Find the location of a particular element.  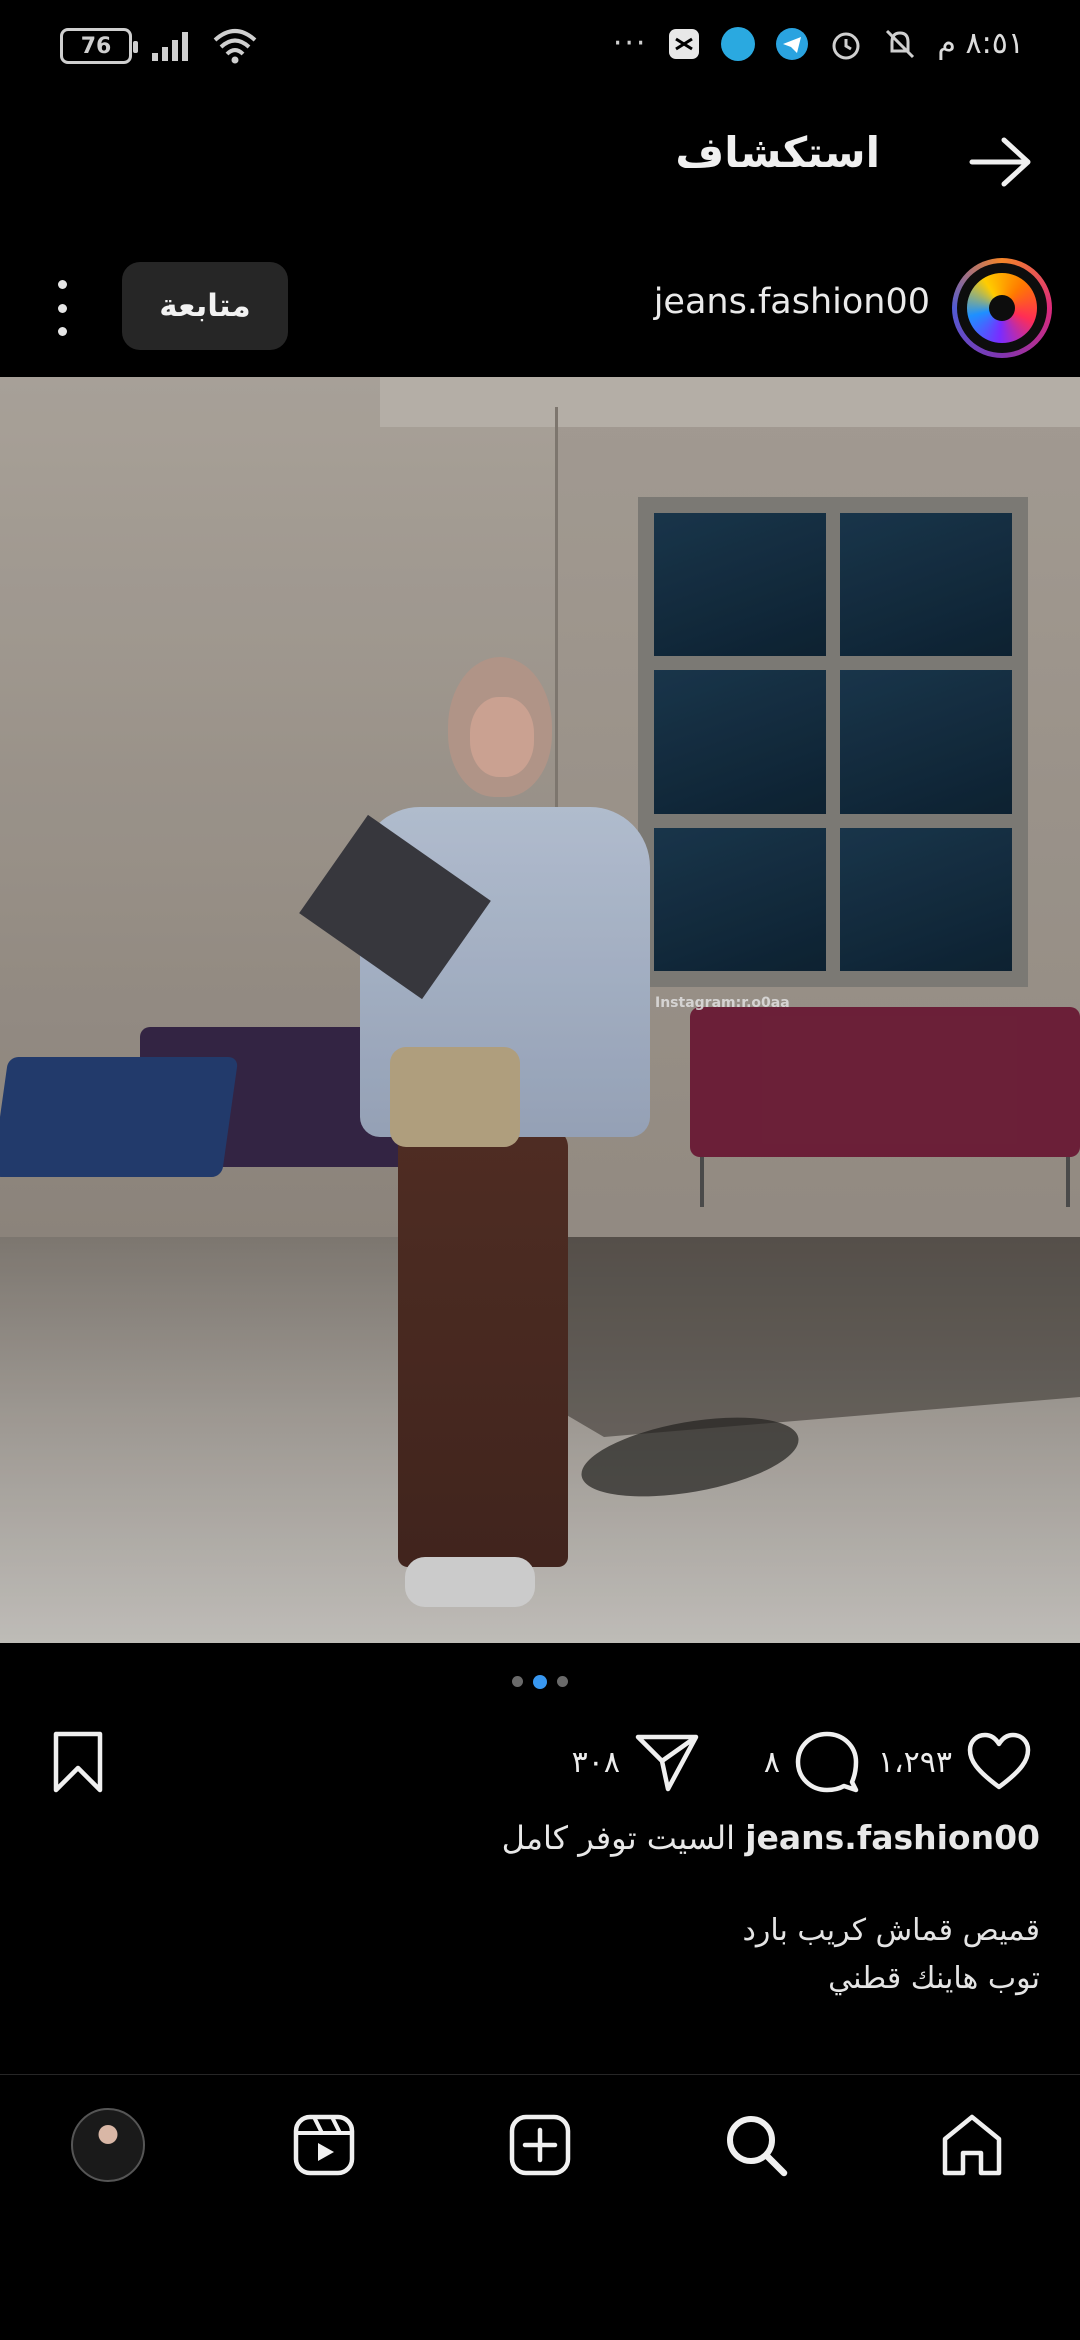

nav-profile is located at coordinates (108, 2145).